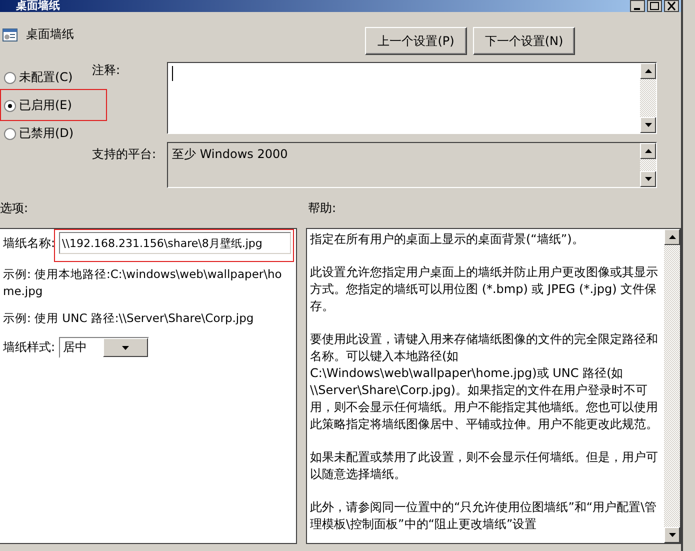 Image resolution: width=695 pixels, height=551 pixels. What do you see at coordinates (29, 243) in the screenshot?
I see `wallpaper-name-label: 墙纸名称:` at bounding box center [29, 243].